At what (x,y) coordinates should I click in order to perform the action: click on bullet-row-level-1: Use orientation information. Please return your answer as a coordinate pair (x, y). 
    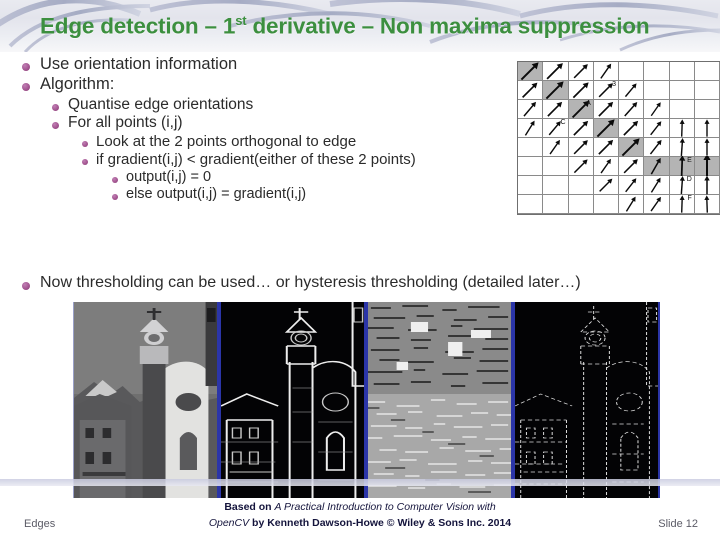
    Looking at the image, I should click on (260, 64).